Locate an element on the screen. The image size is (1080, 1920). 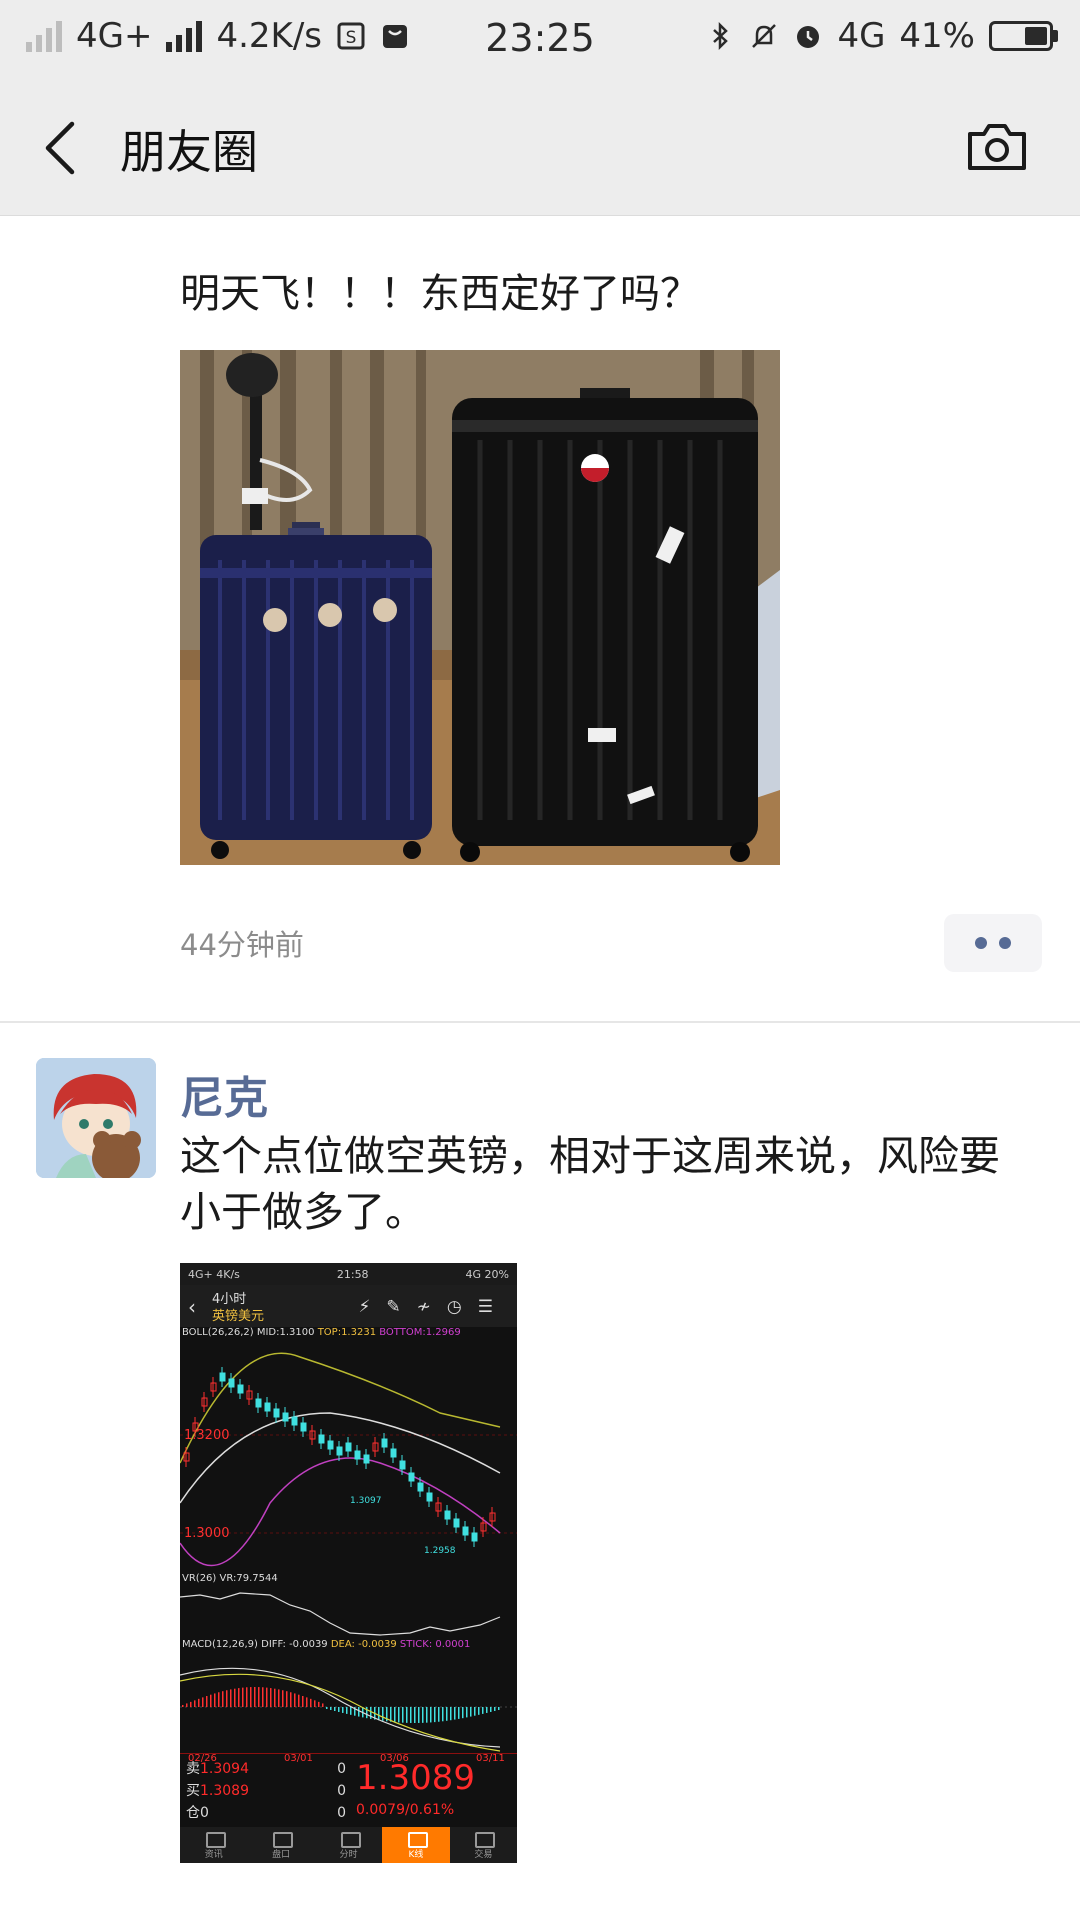
post-author: 尼克 is located at coordinates (224, 1094).